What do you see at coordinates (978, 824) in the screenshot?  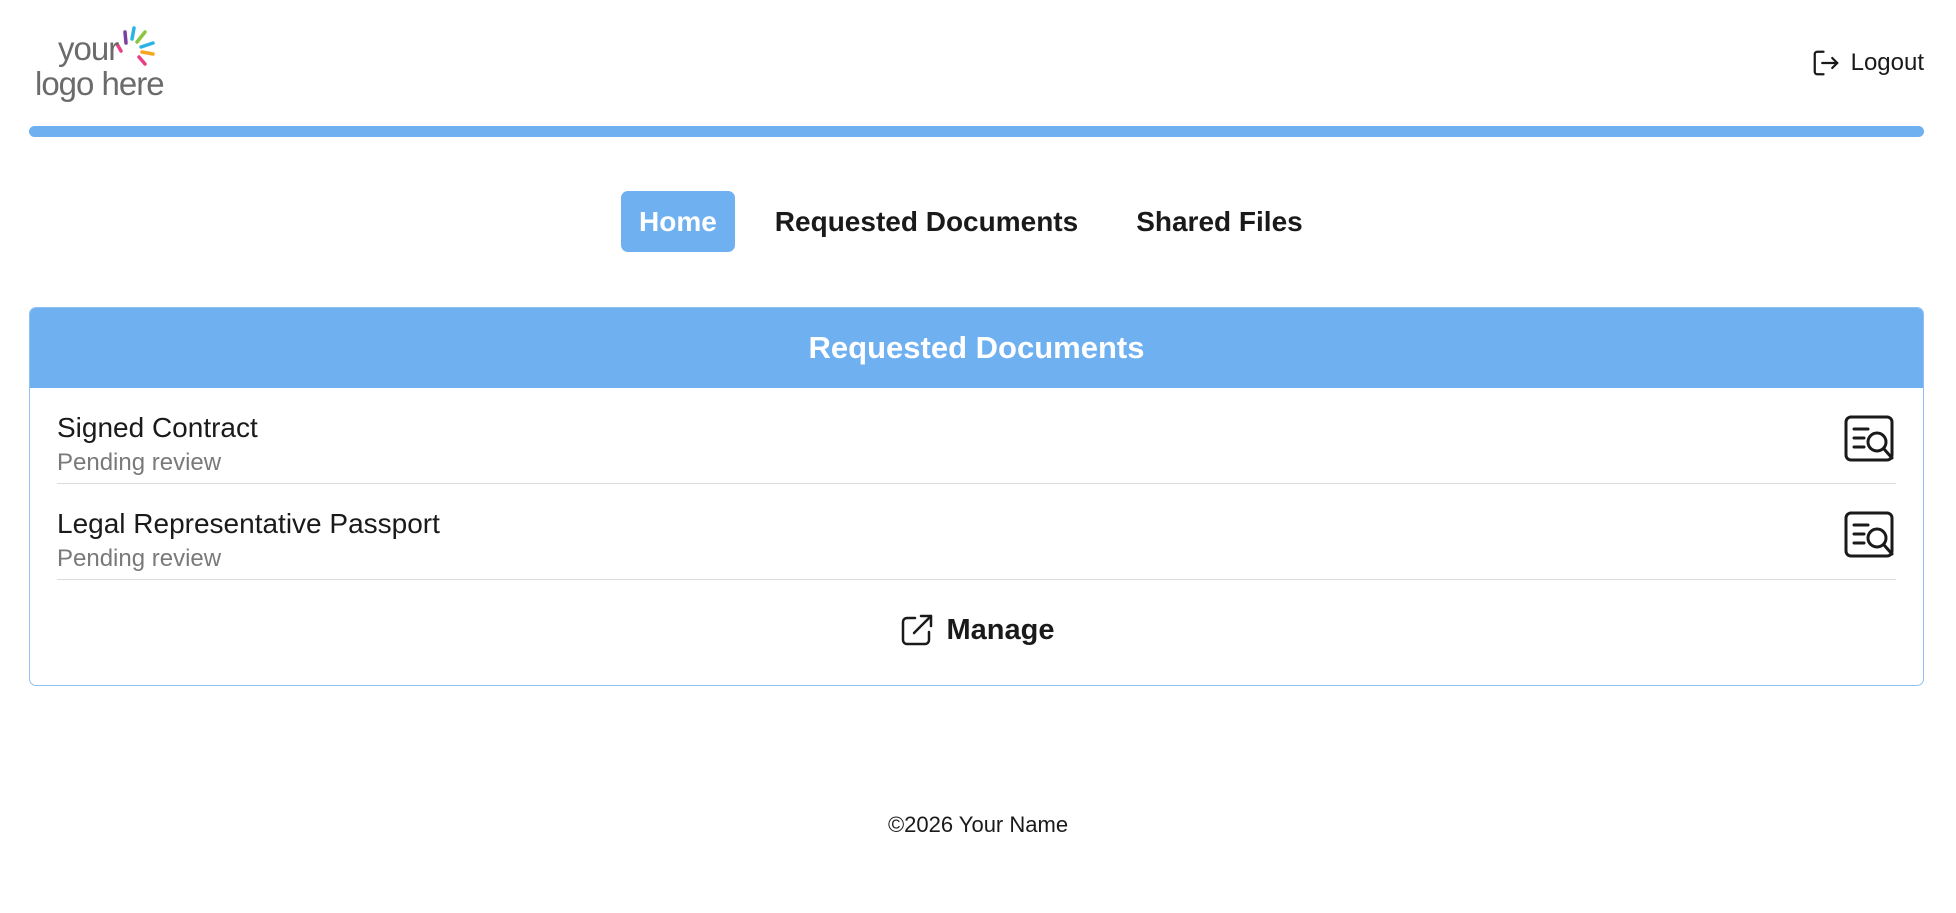 I see `footer-copyright: ©2026 Your Name` at bounding box center [978, 824].